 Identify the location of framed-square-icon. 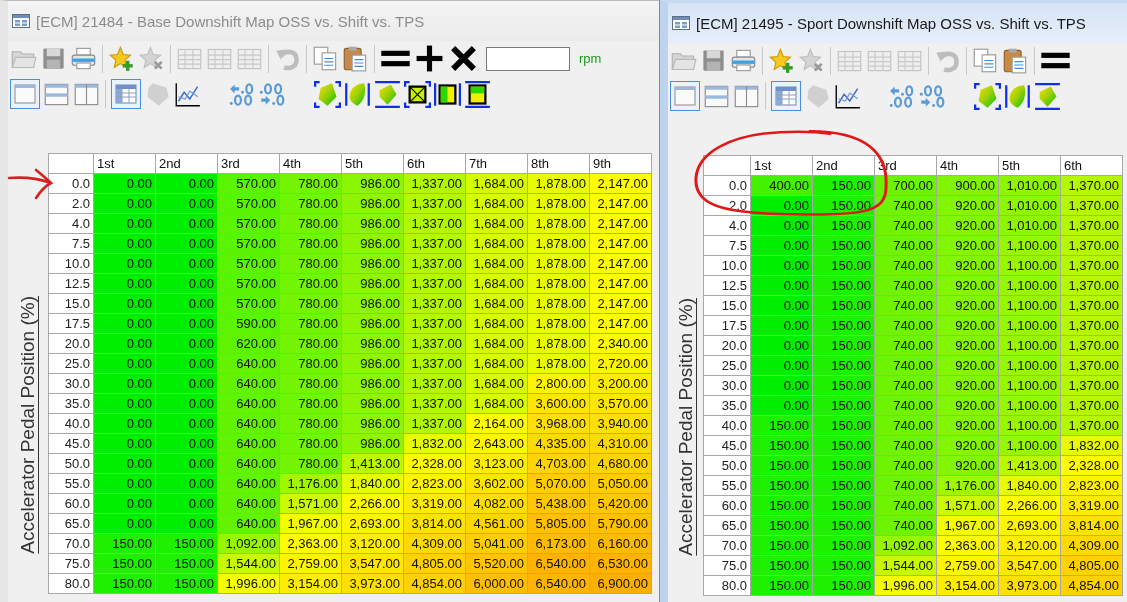
(477, 94).